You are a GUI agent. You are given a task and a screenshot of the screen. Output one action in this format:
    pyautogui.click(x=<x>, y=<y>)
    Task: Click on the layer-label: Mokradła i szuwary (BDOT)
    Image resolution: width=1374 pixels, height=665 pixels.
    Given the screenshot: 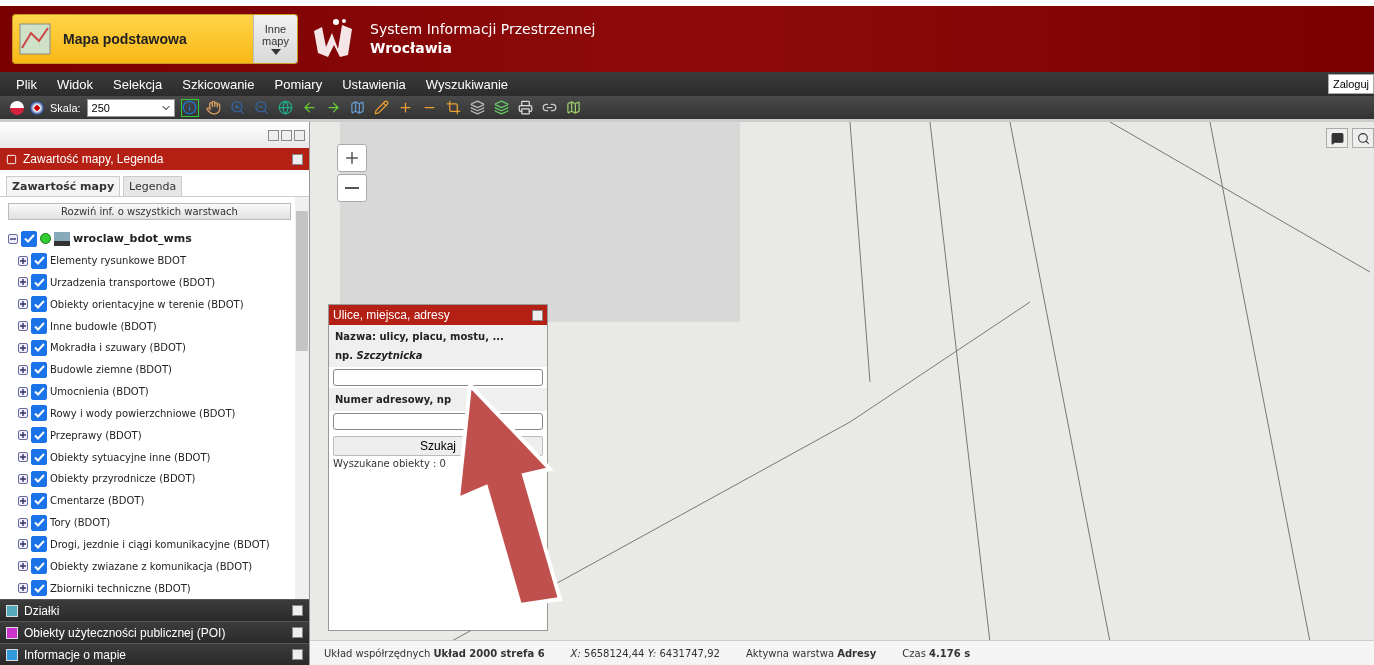 What is the action you would take?
    pyautogui.click(x=118, y=348)
    